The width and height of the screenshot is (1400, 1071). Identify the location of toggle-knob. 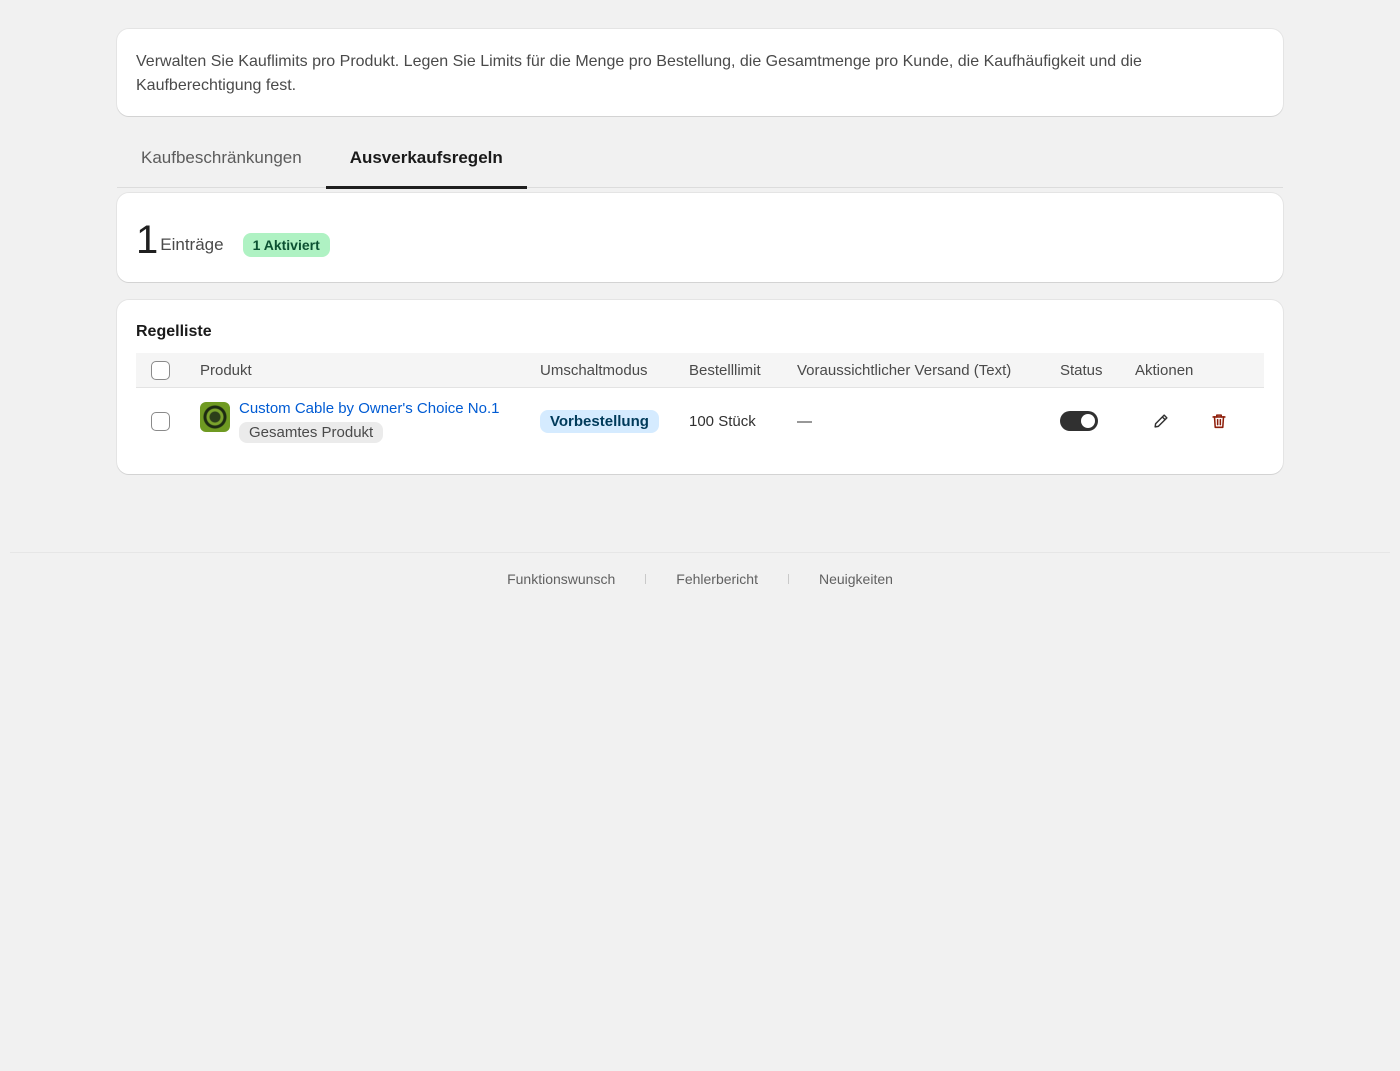
(1088, 421).